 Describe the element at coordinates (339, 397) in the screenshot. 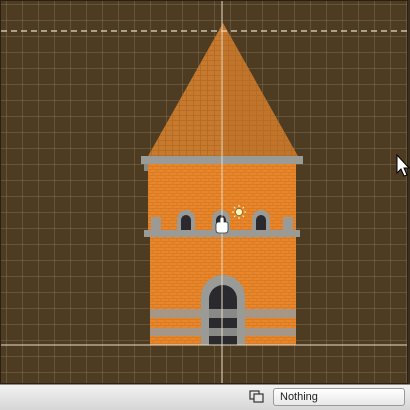

I see `layer-select-dropdown: Nothing` at that location.